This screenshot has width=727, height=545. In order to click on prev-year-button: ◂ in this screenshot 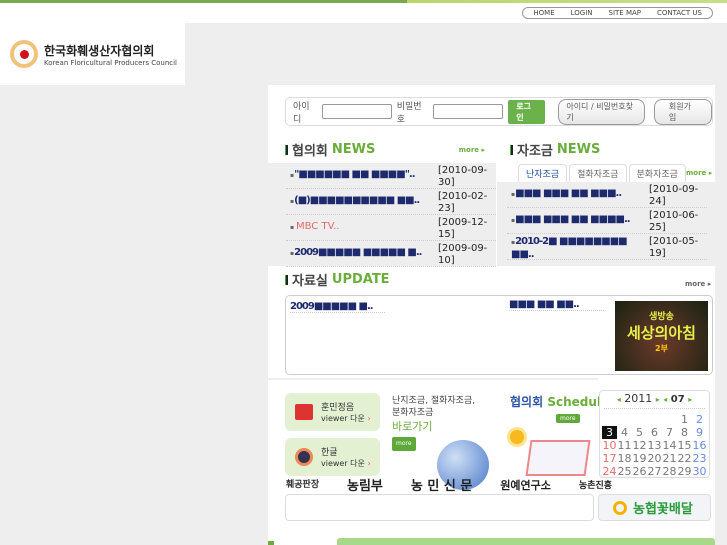, I will do `click(619, 399)`.